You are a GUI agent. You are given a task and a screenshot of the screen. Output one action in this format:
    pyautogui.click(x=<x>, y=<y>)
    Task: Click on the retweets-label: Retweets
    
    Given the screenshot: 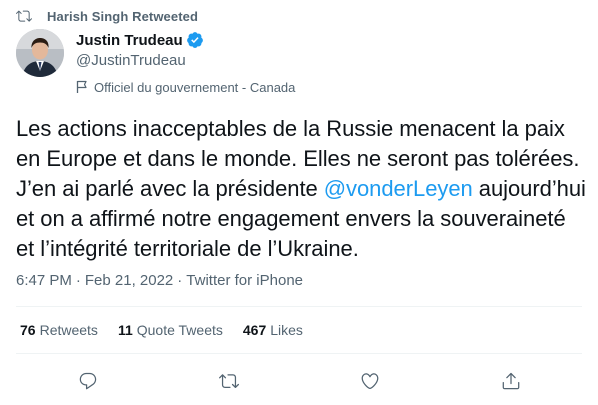 What is the action you would take?
    pyautogui.click(x=68, y=330)
    